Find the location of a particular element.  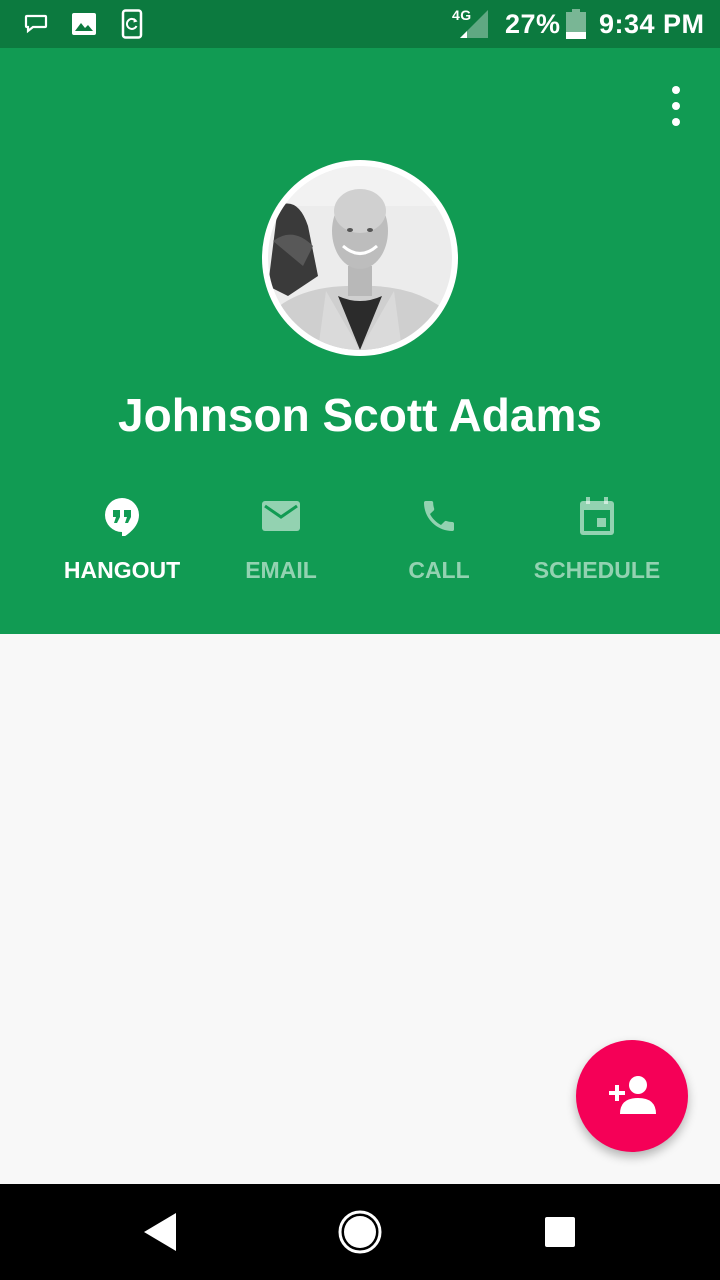

home-icon is located at coordinates (360, 1232).